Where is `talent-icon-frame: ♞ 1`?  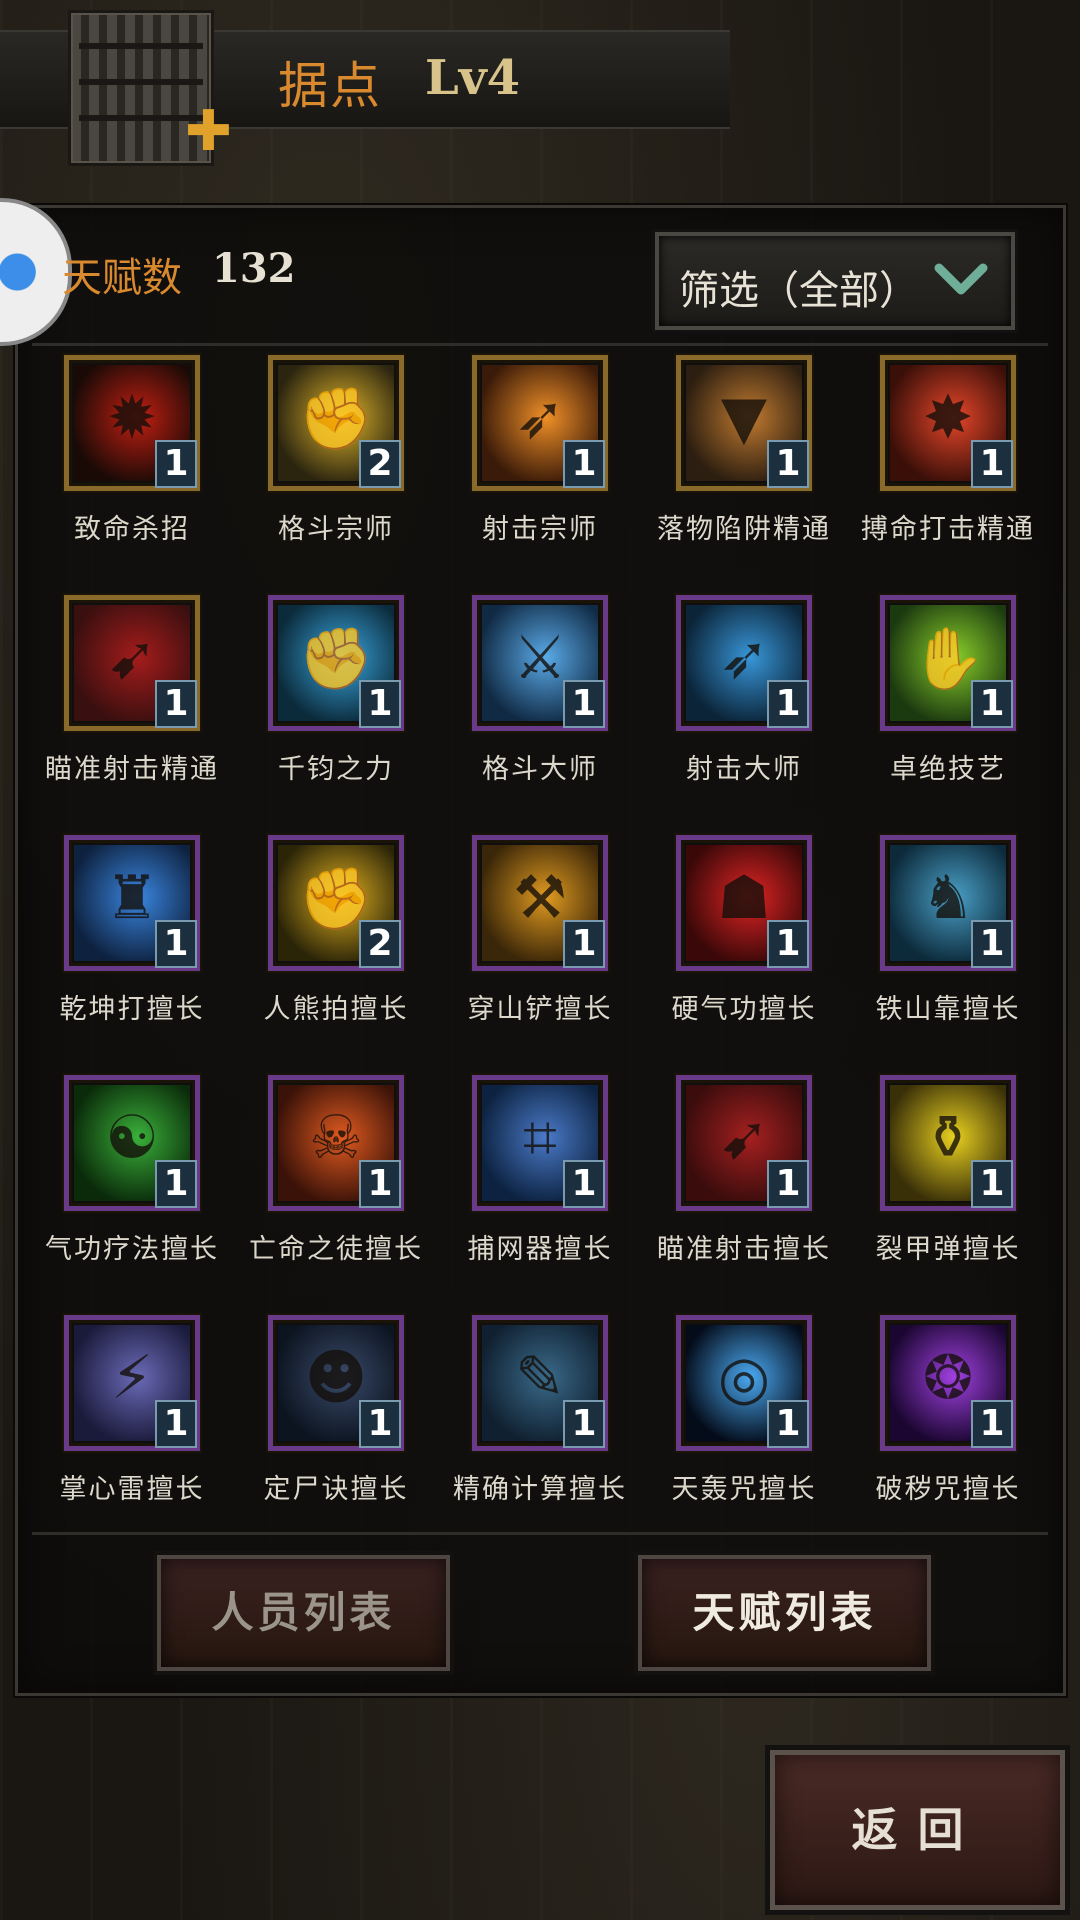
talent-icon-frame: ♞ 1 is located at coordinates (948, 903).